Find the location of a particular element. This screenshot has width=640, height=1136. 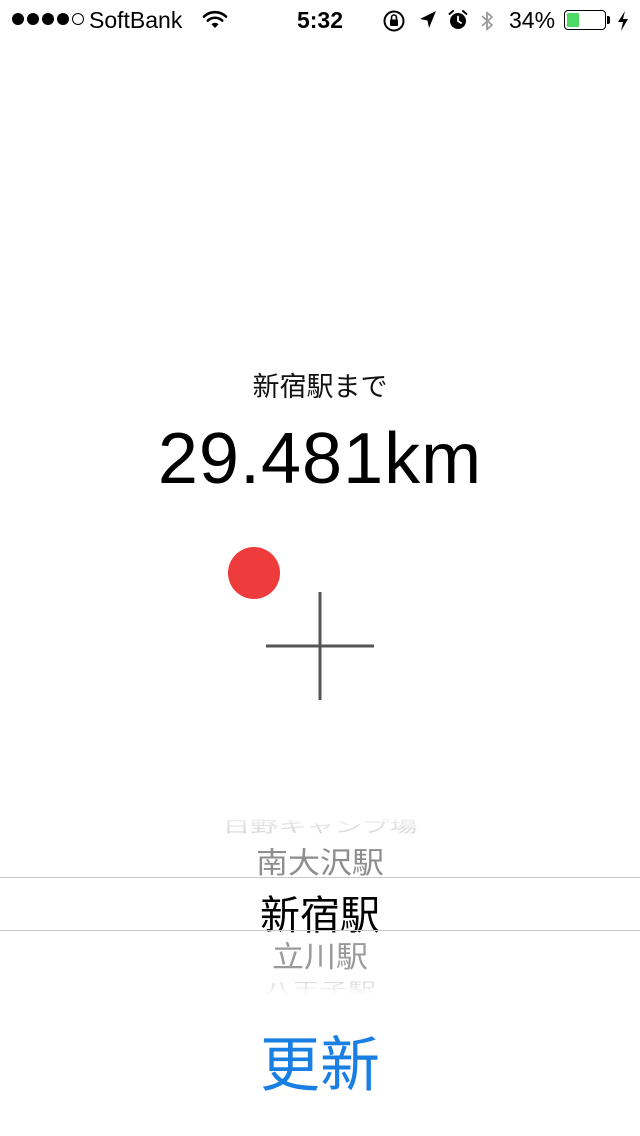

bluetooth-icon is located at coordinates (487, 24).